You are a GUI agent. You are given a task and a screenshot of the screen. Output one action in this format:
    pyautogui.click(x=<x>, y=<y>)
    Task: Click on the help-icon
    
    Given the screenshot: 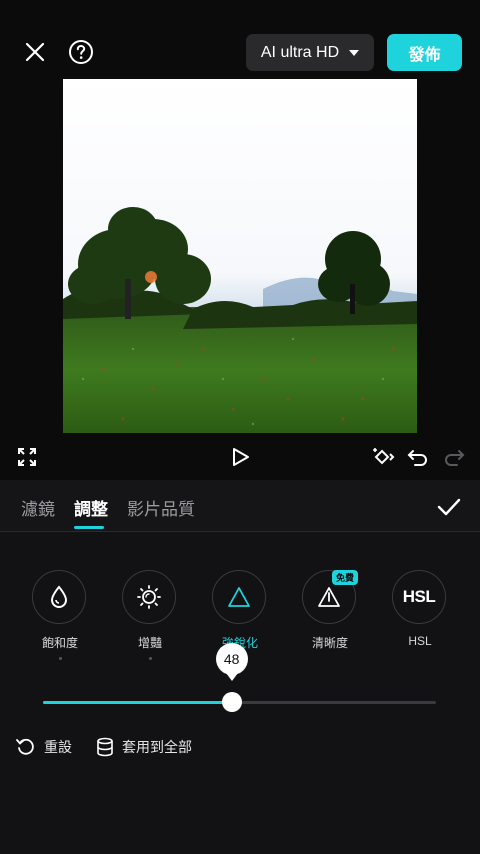 What is the action you would take?
    pyautogui.click(x=81, y=52)
    